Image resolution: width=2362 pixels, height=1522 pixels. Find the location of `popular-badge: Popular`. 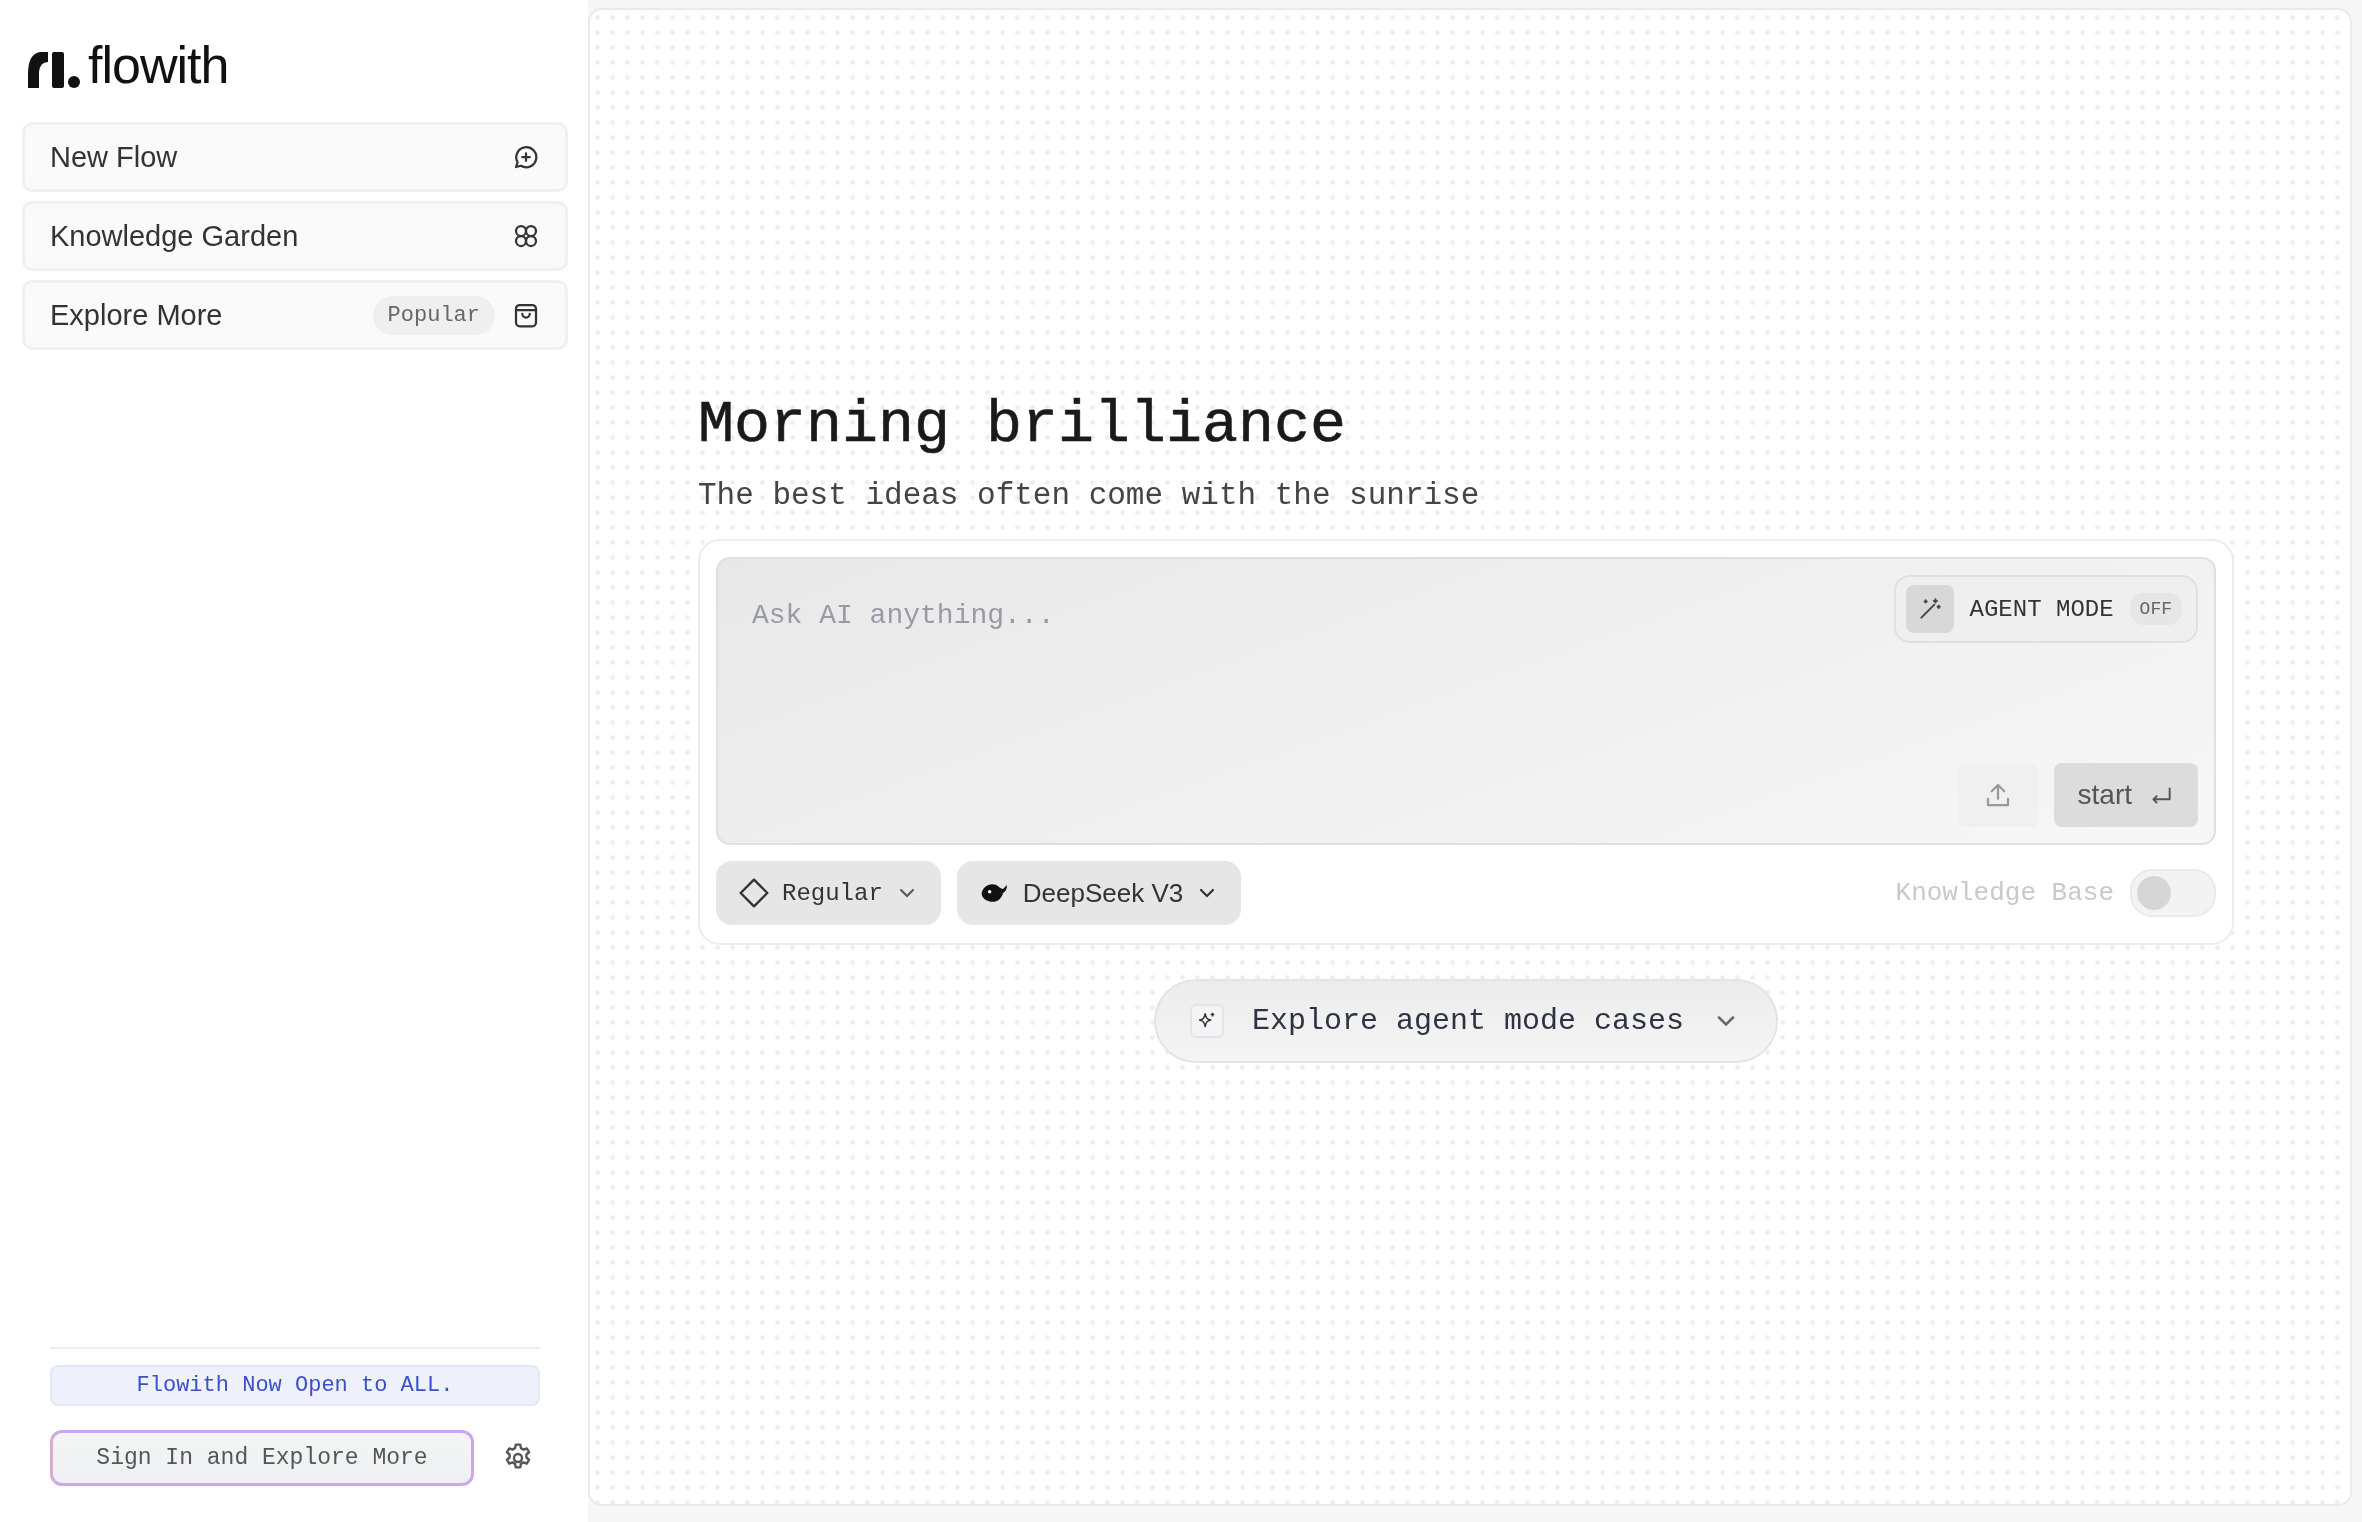

popular-badge: Popular is located at coordinates (433, 315).